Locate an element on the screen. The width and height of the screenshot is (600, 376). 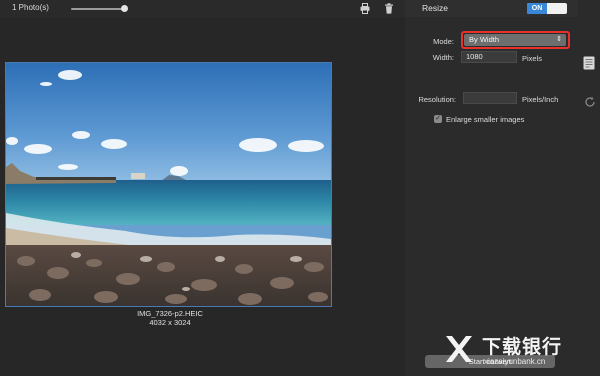
photo-file-name: IMG_7326-p2.HEIC is located at coordinates (170, 313).